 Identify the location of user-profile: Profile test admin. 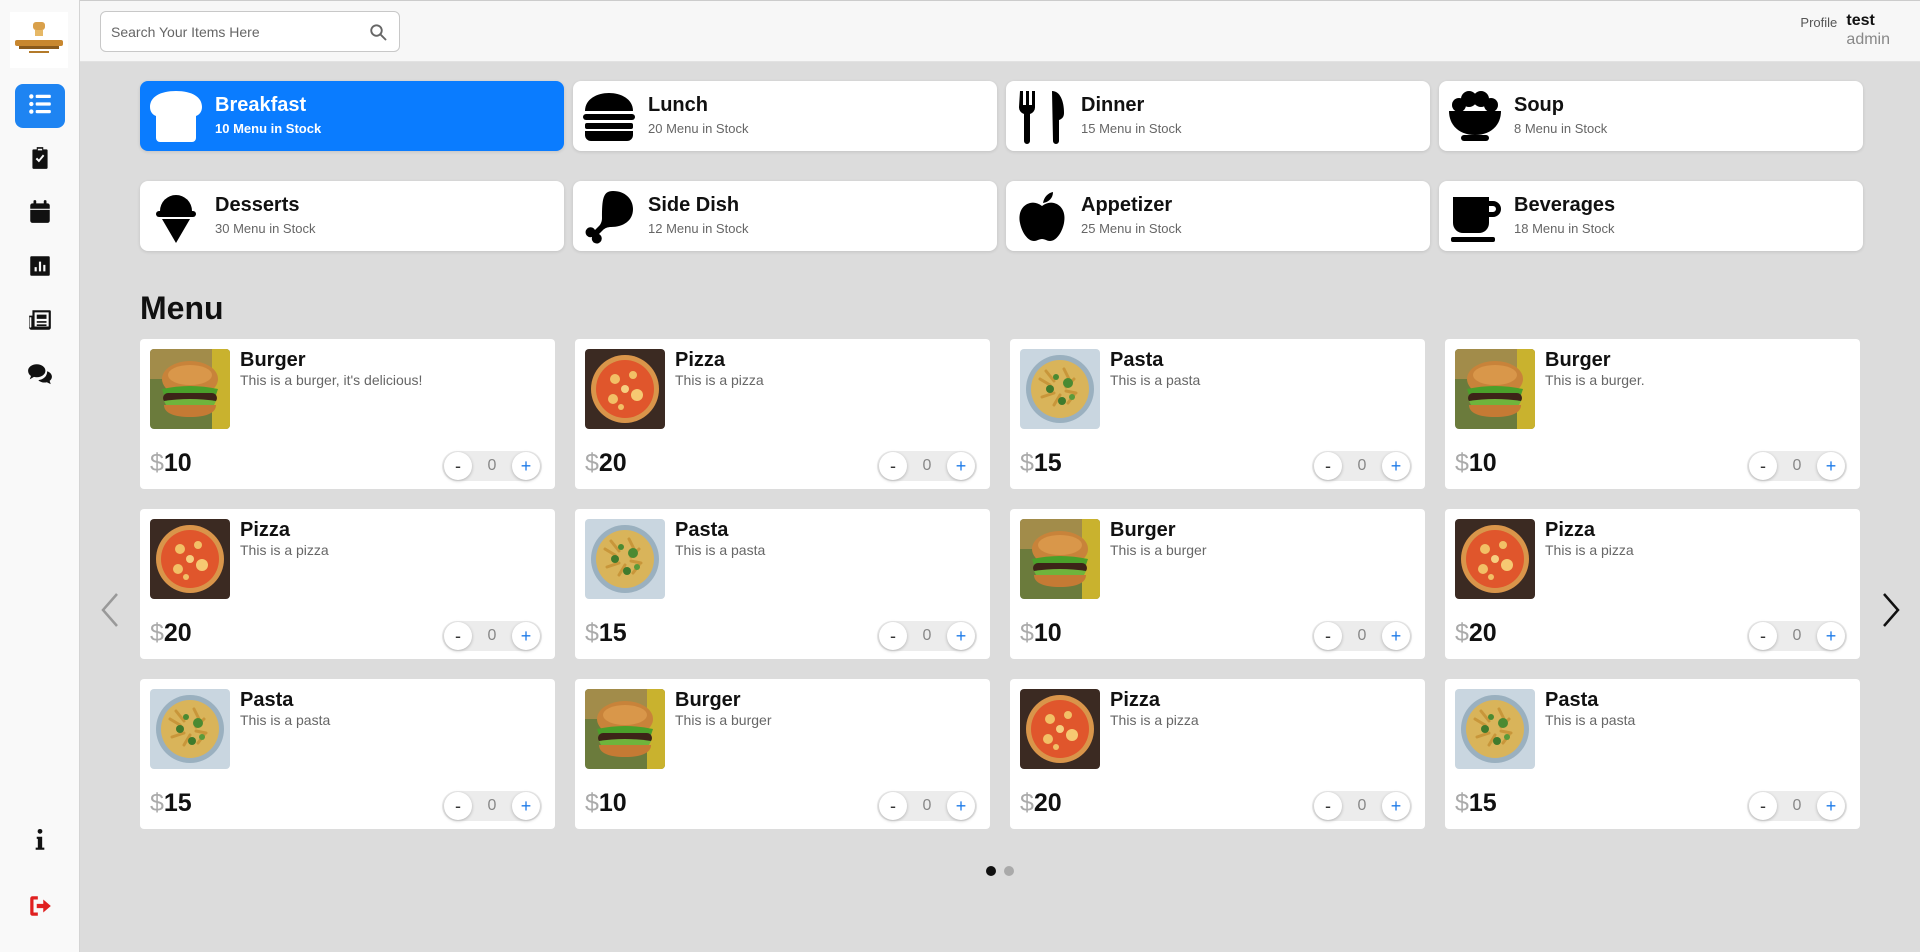
(1845, 33).